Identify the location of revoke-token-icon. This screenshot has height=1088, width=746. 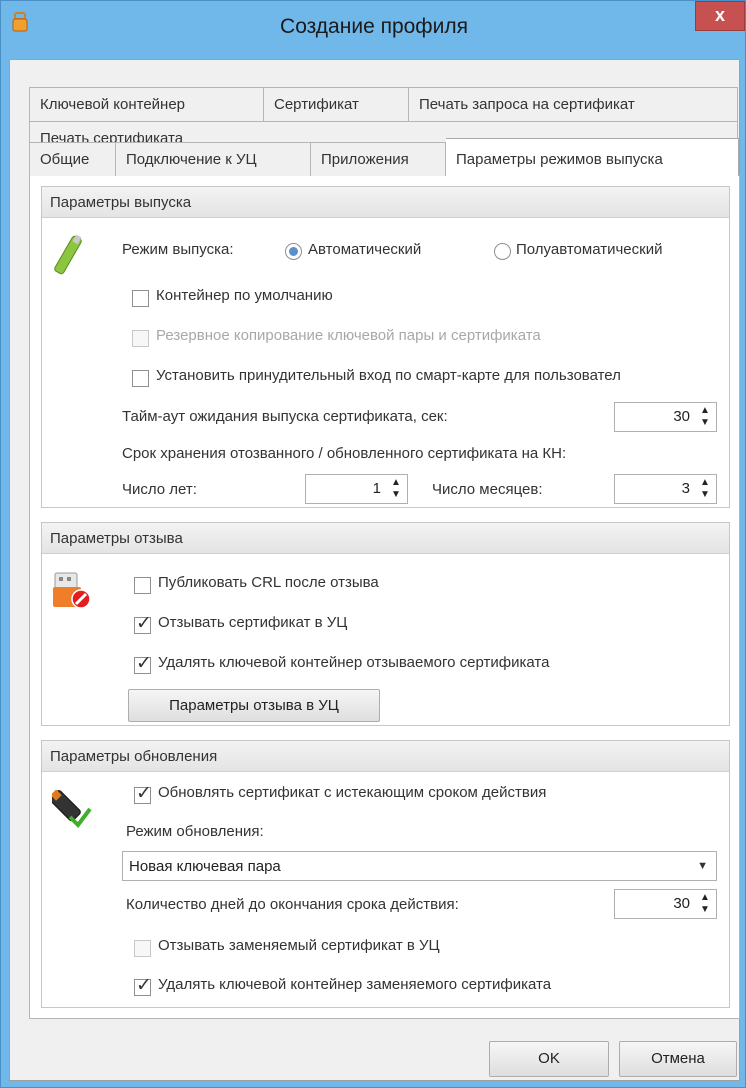
(72, 590).